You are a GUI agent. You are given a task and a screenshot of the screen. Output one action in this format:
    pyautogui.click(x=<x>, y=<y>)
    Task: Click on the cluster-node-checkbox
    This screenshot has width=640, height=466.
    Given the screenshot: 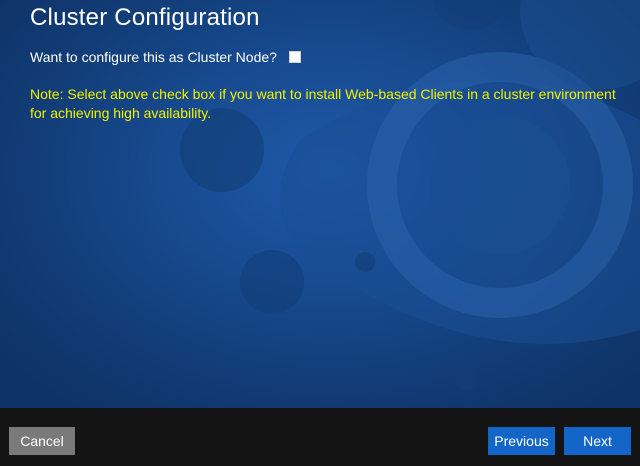 What is the action you would take?
    pyautogui.click(x=294, y=57)
    